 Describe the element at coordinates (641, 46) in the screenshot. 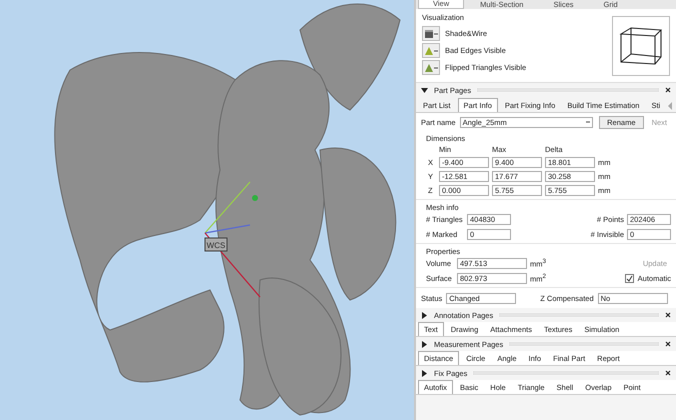

I see `view-cube-button` at that location.